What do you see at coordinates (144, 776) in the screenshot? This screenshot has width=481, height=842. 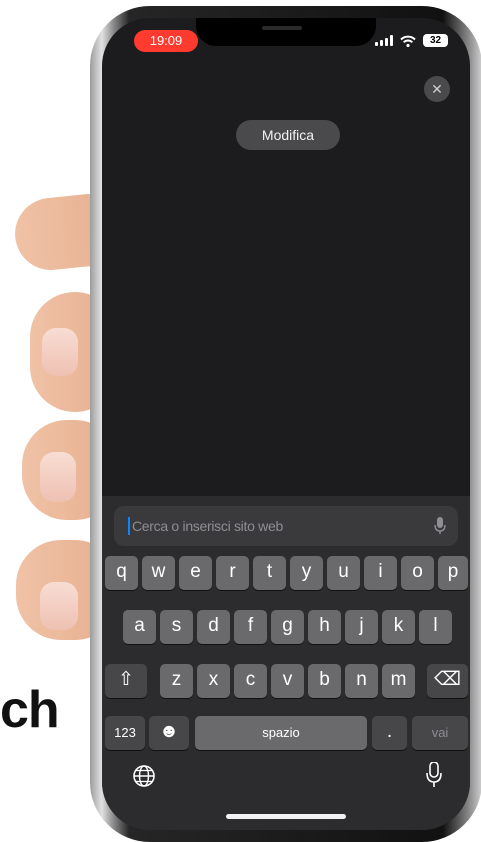 I see `globe-icon` at bounding box center [144, 776].